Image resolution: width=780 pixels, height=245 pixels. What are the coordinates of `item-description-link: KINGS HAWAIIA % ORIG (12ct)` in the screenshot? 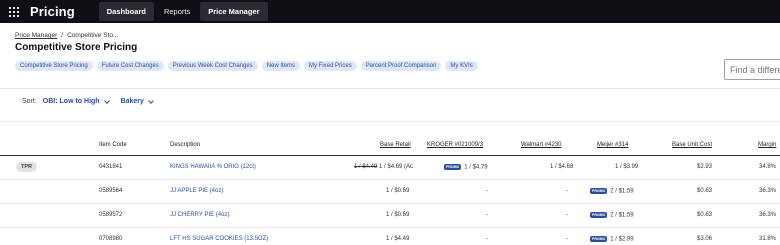 It's located at (213, 167).